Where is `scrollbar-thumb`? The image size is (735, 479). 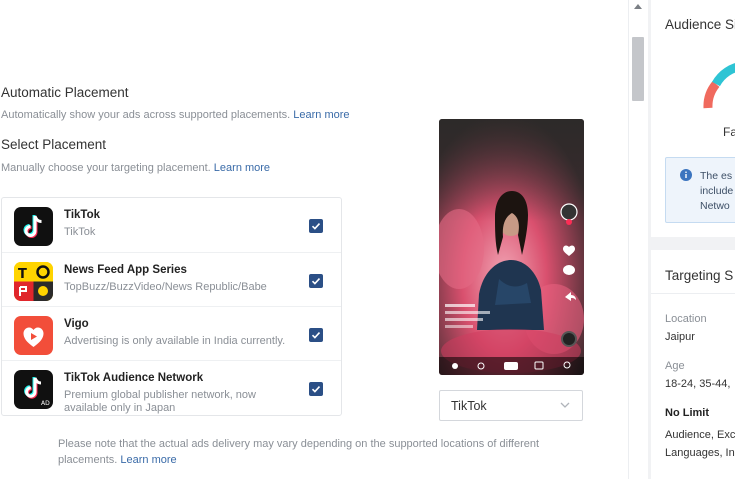 scrollbar-thumb is located at coordinates (638, 69).